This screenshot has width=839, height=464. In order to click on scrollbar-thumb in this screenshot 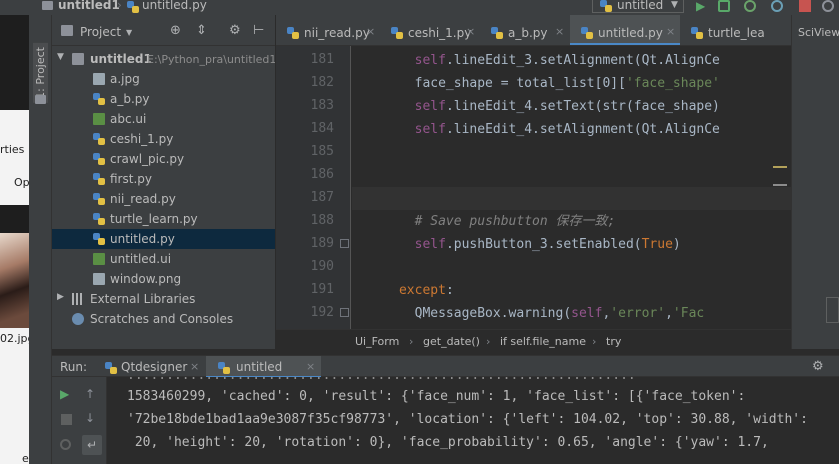, I will do `click(832, 310)`.